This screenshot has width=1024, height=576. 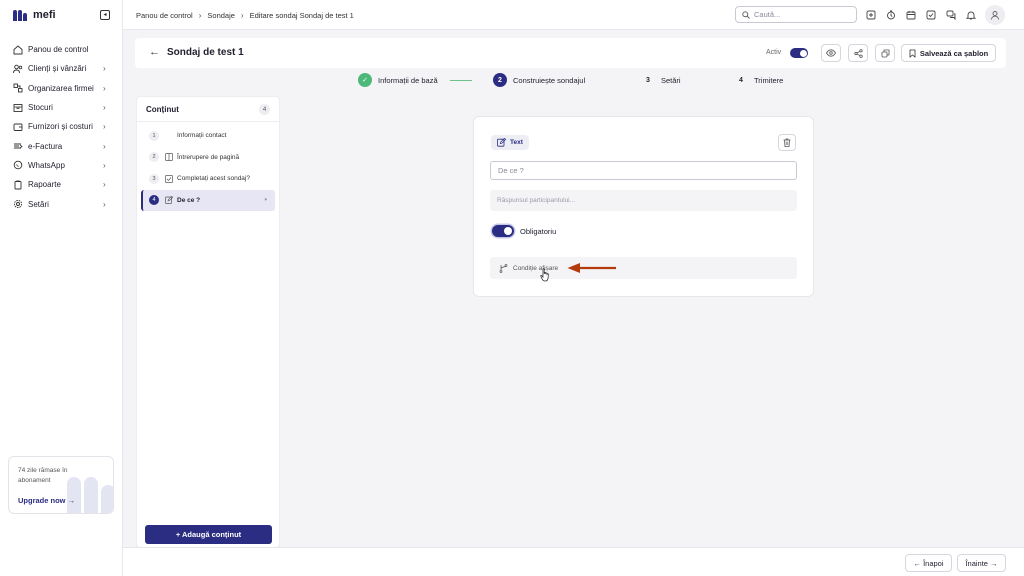 I want to click on collapse-sidebar-icon: ◂, so click(x=105, y=15).